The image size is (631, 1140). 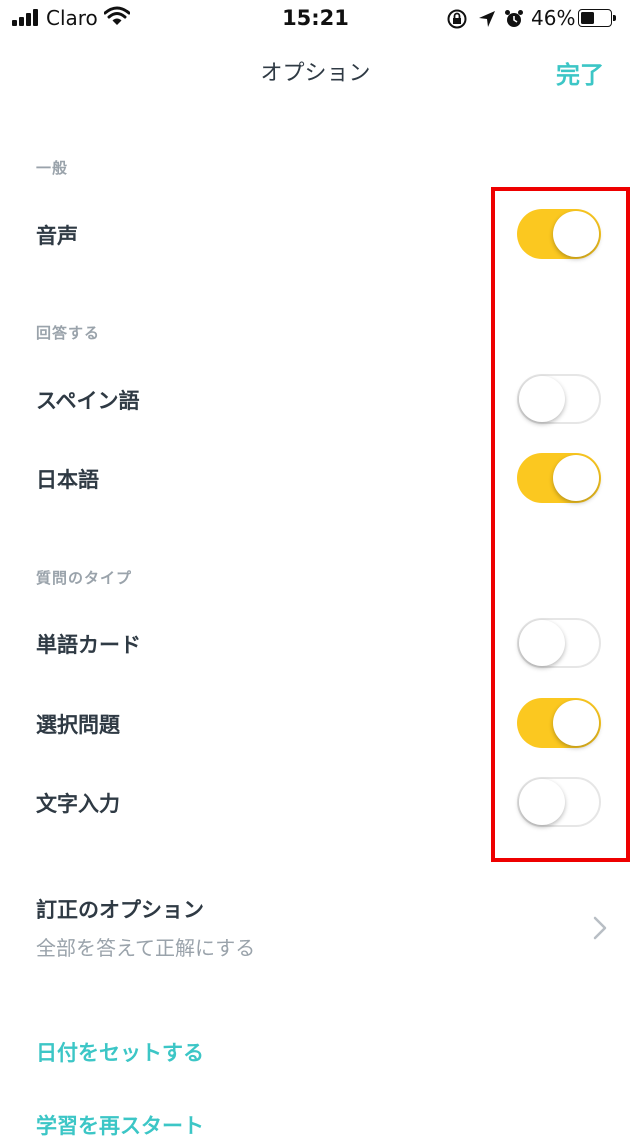 What do you see at coordinates (553, 18) in the screenshot?
I see `battery-percent: 46%` at bounding box center [553, 18].